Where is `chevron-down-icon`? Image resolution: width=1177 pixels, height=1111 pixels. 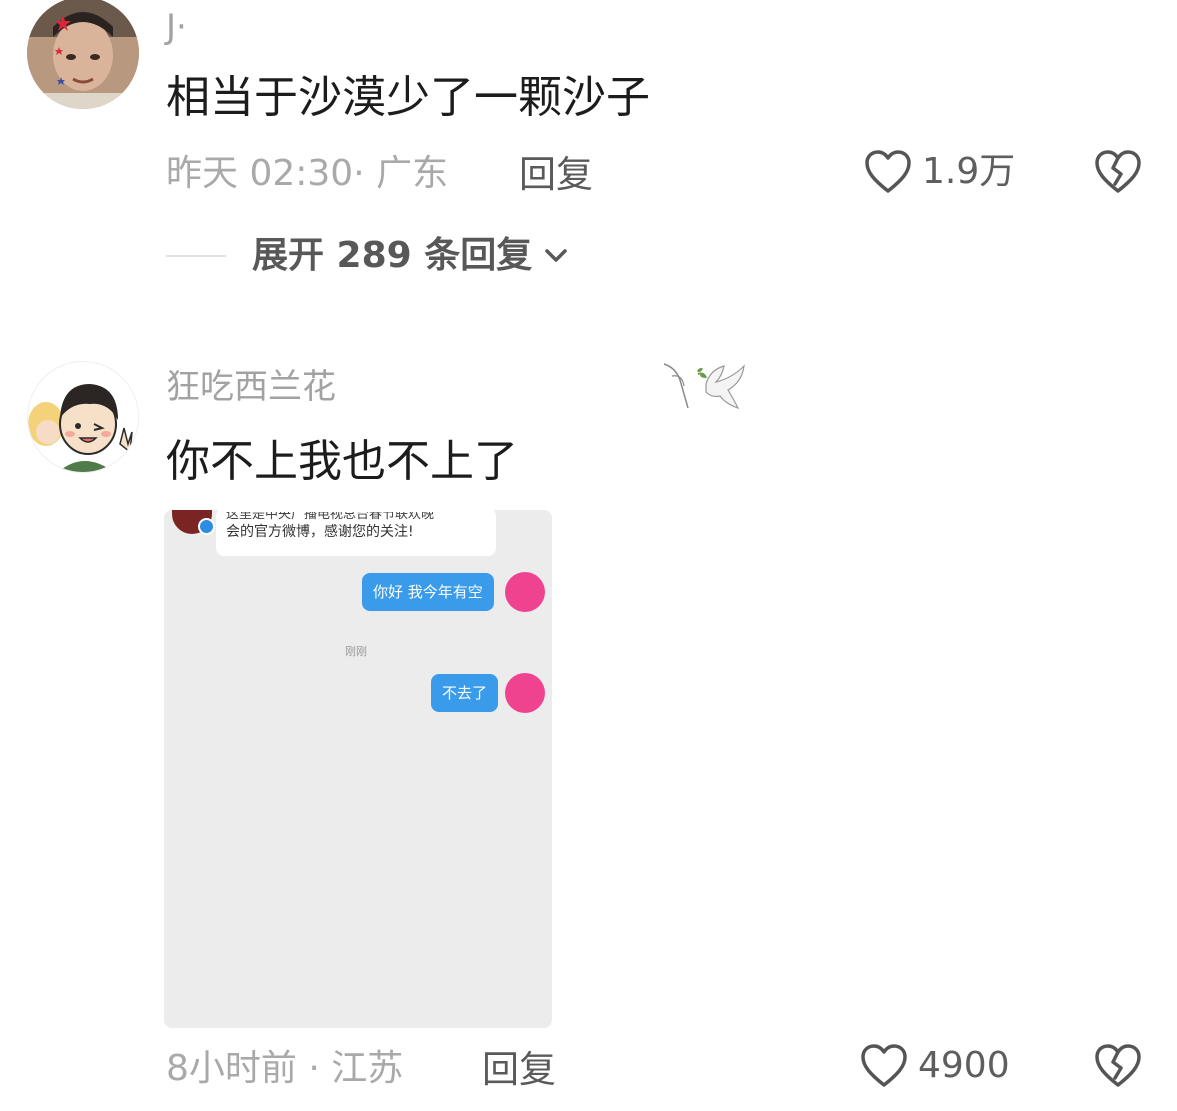
chevron-down-icon is located at coordinates (556, 255).